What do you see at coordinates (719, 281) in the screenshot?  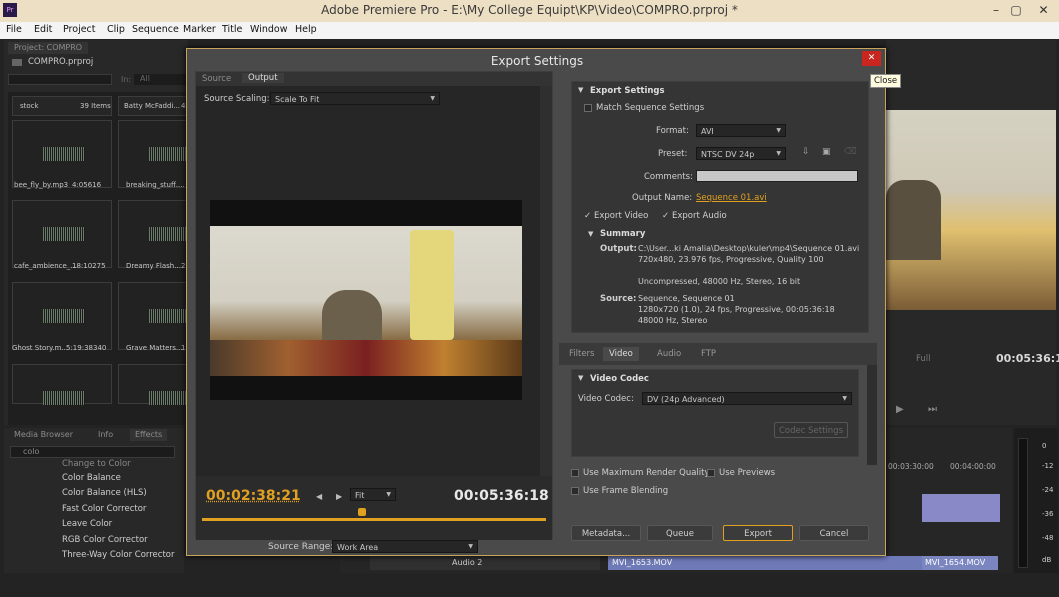 I see `summary-output-line: Uncompressed, 48000 Hz, Stereo, 16 bit` at bounding box center [719, 281].